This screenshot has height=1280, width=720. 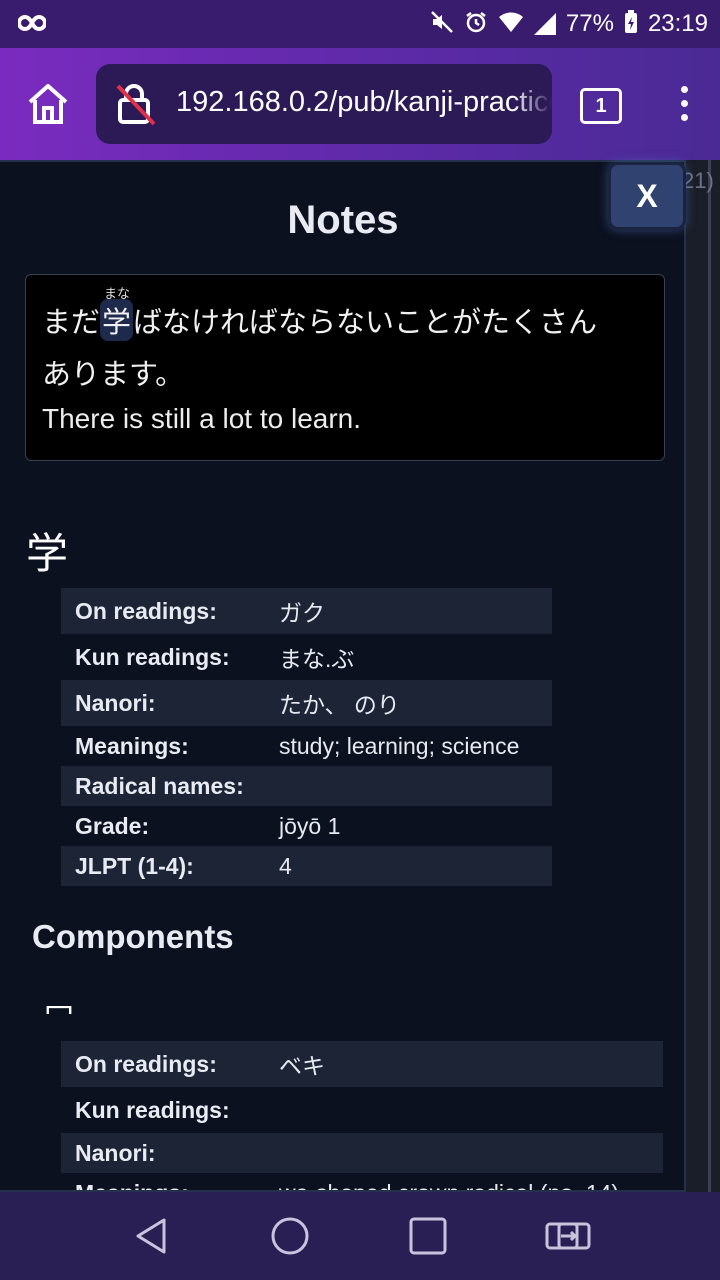 I want to click on row-value: ベキ, so click(x=464, y=1064).